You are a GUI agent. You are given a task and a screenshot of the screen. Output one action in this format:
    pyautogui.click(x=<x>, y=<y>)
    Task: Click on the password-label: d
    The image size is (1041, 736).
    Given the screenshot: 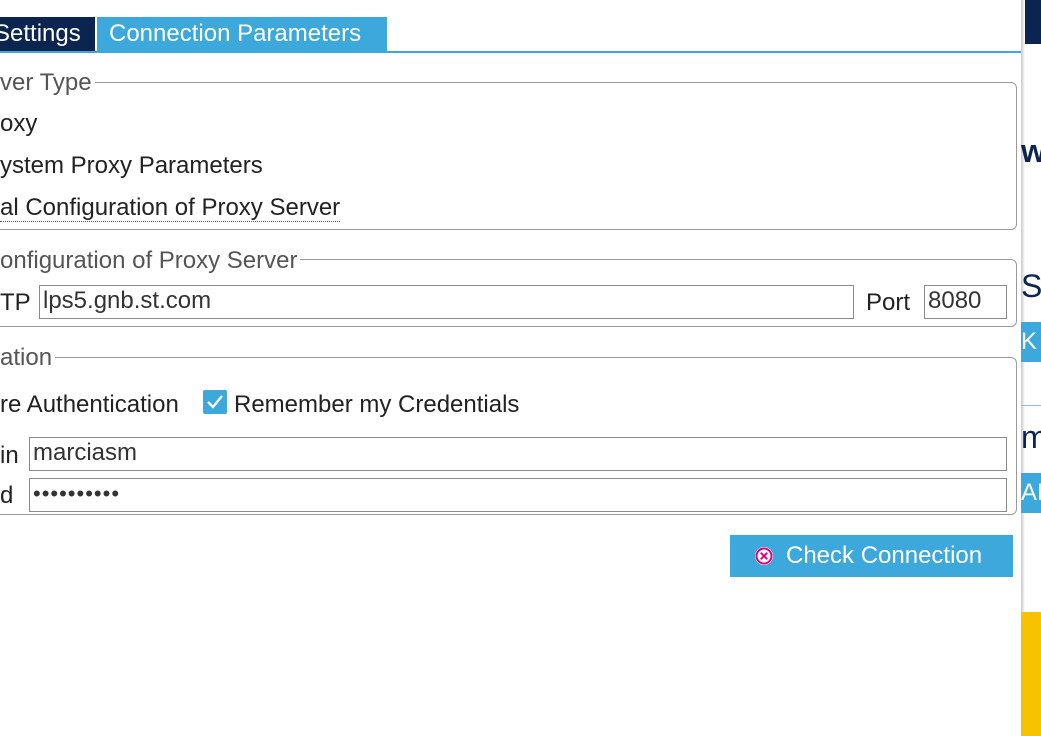 What is the action you would take?
    pyautogui.click(x=7, y=495)
    